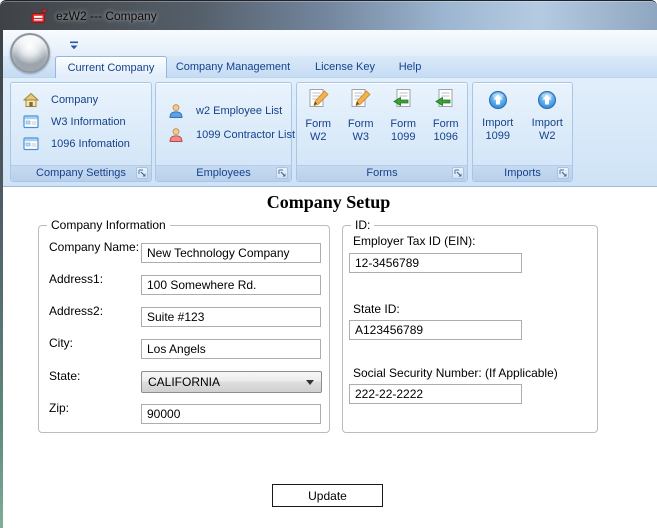 This screenshot has height=528, width=657. Describe the element at coordinates (74, 44) in the screenshot. I see `quick-access-dropdown-icon` at that location.